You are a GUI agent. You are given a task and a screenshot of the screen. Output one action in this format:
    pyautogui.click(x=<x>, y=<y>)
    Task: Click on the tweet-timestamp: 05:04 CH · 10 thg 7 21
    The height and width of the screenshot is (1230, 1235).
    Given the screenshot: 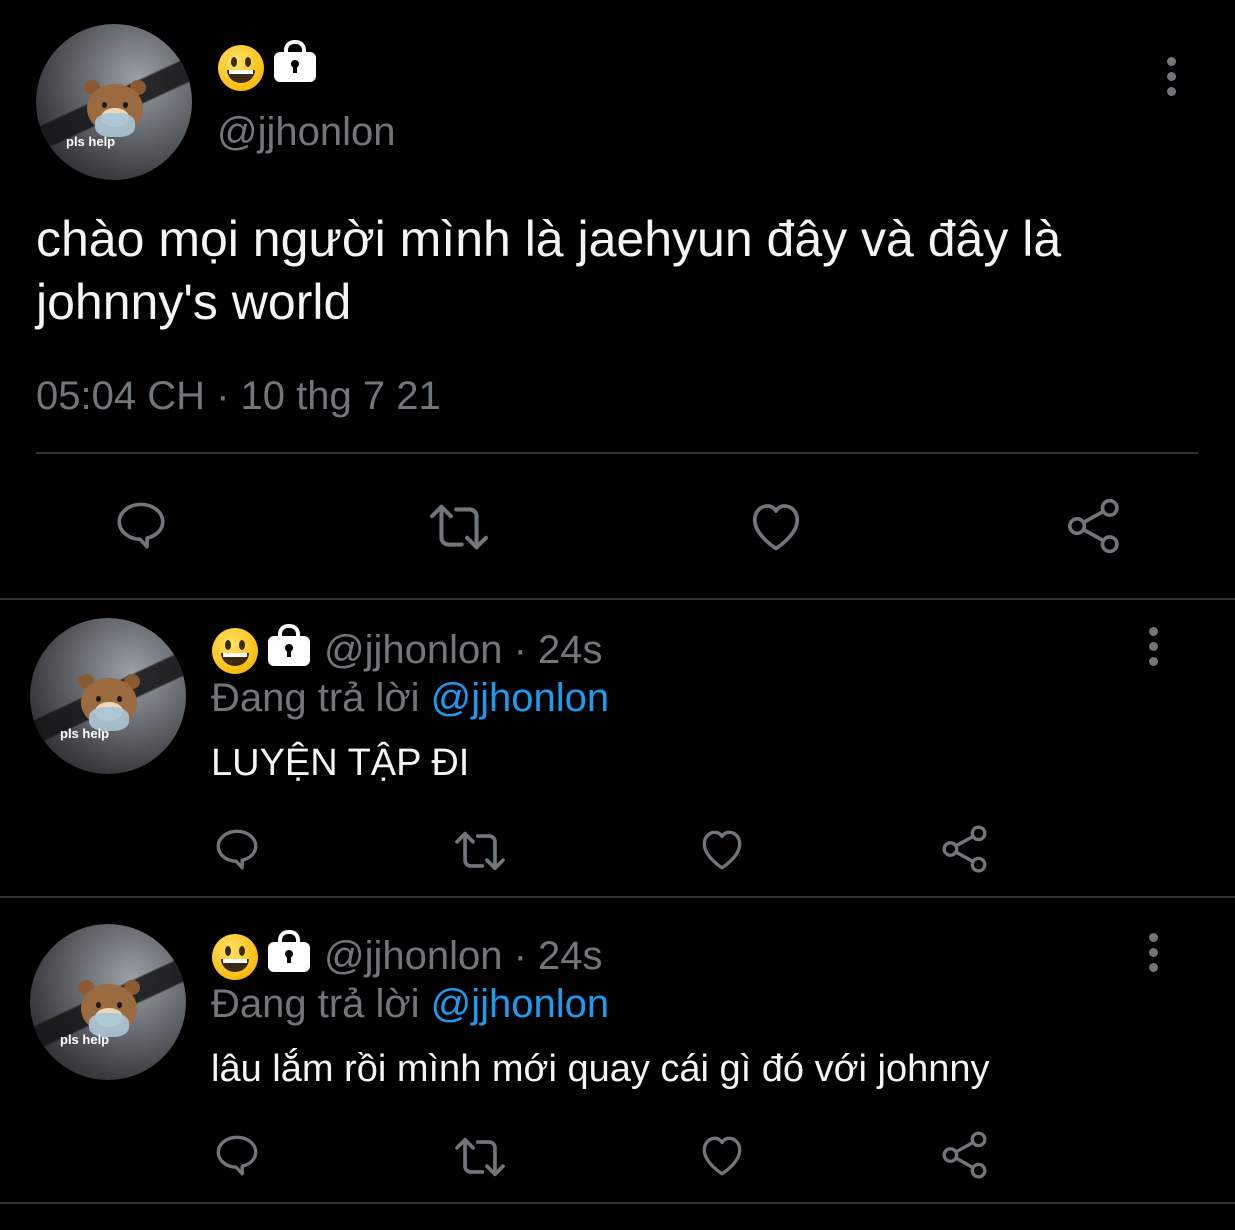 What is the action you would take?
    pyautogui.click(x=238, y=396)
    